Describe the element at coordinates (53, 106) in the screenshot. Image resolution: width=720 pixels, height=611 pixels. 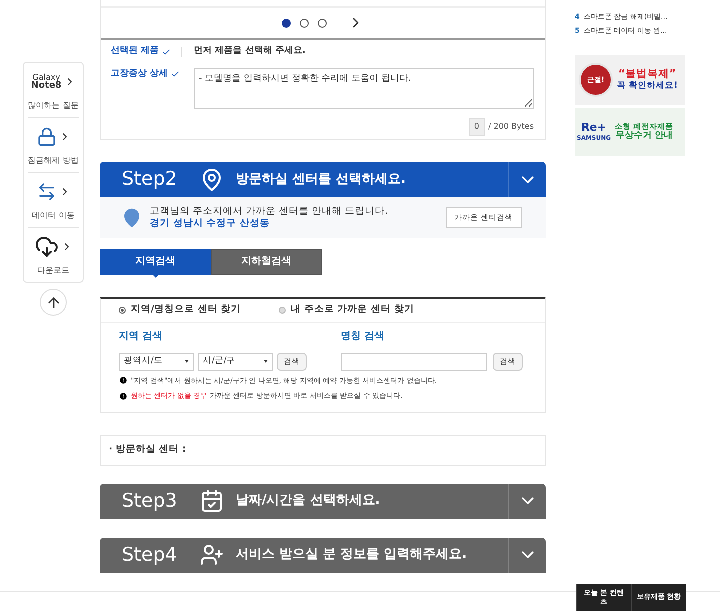
I see `quick-menu-label: 많이하는 질문` at that location.